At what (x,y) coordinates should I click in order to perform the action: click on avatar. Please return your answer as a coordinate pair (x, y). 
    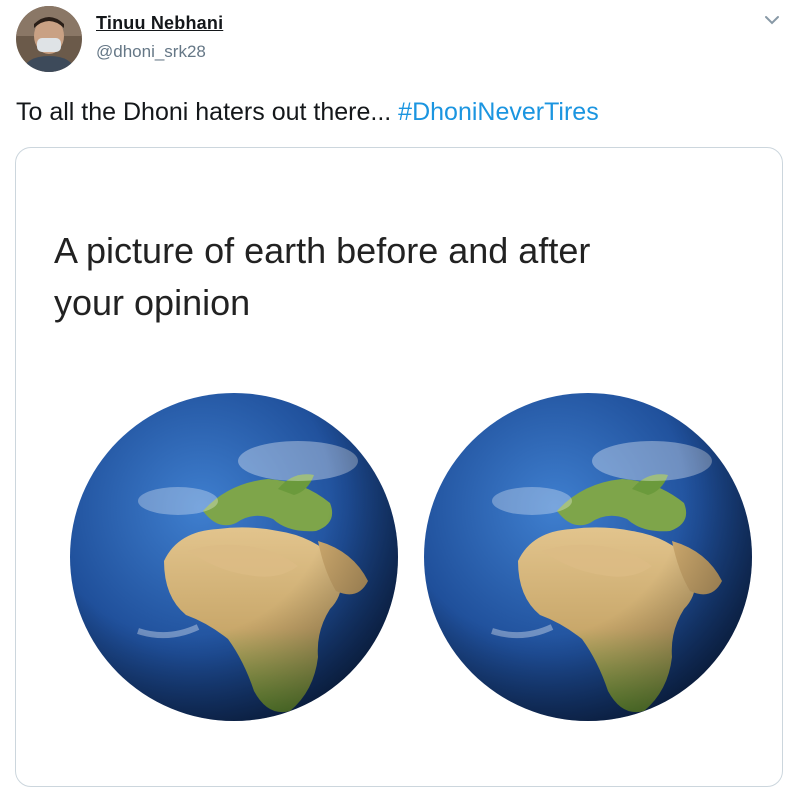
    Looking at the image, I should click on (49, 39).